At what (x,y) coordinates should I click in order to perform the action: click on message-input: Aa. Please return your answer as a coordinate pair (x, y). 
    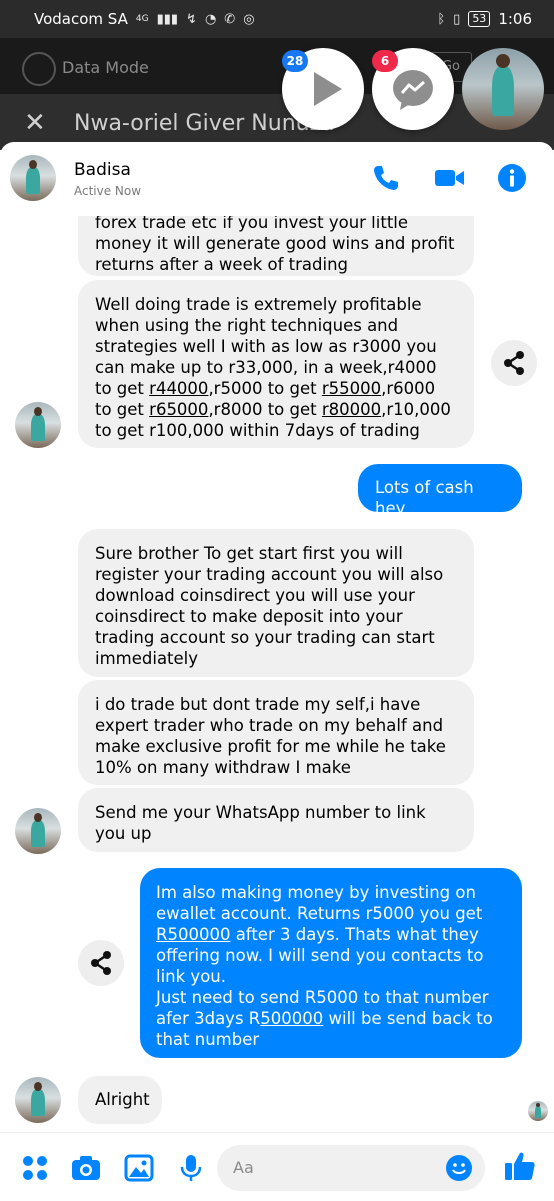
    Looking at the image, I should click on (351, 1168).